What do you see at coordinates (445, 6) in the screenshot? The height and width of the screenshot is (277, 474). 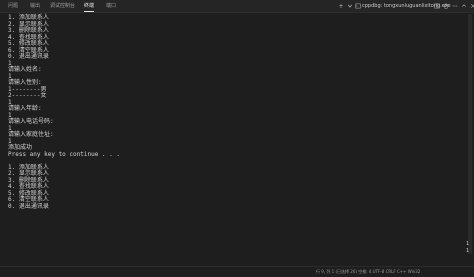 I see `trash-icon` at bounding box center [445, 6].